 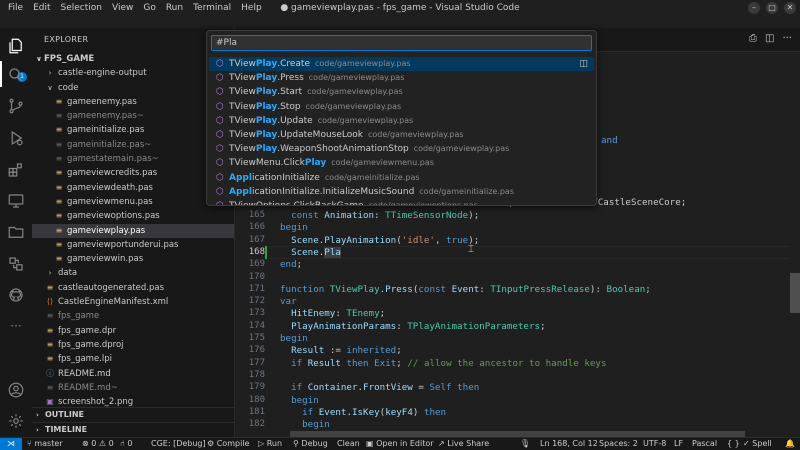 I want to click on tree-file: ≡ fps_game, so click(x=133, y=316).